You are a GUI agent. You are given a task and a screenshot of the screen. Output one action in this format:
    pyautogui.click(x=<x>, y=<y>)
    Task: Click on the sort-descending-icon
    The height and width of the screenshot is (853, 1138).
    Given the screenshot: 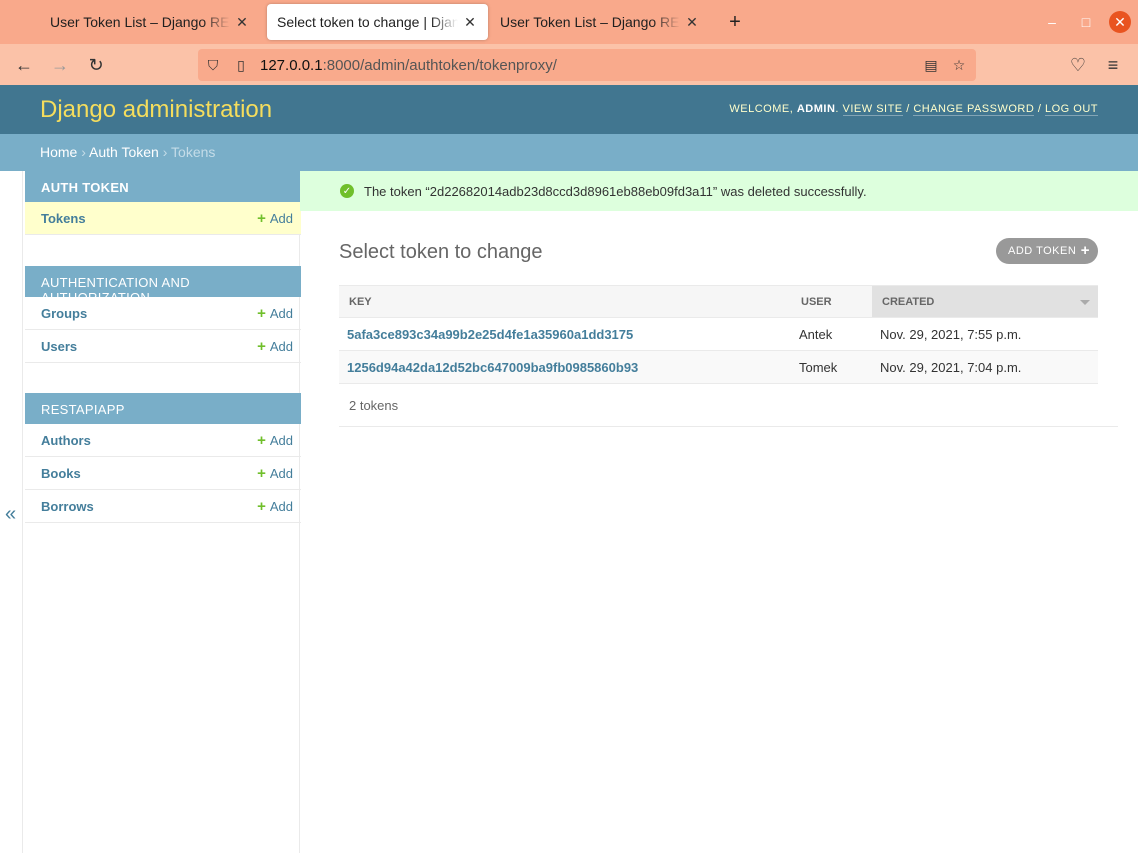 What is the action you would take?
    pyautogui.click(x=1085, y=302)
    